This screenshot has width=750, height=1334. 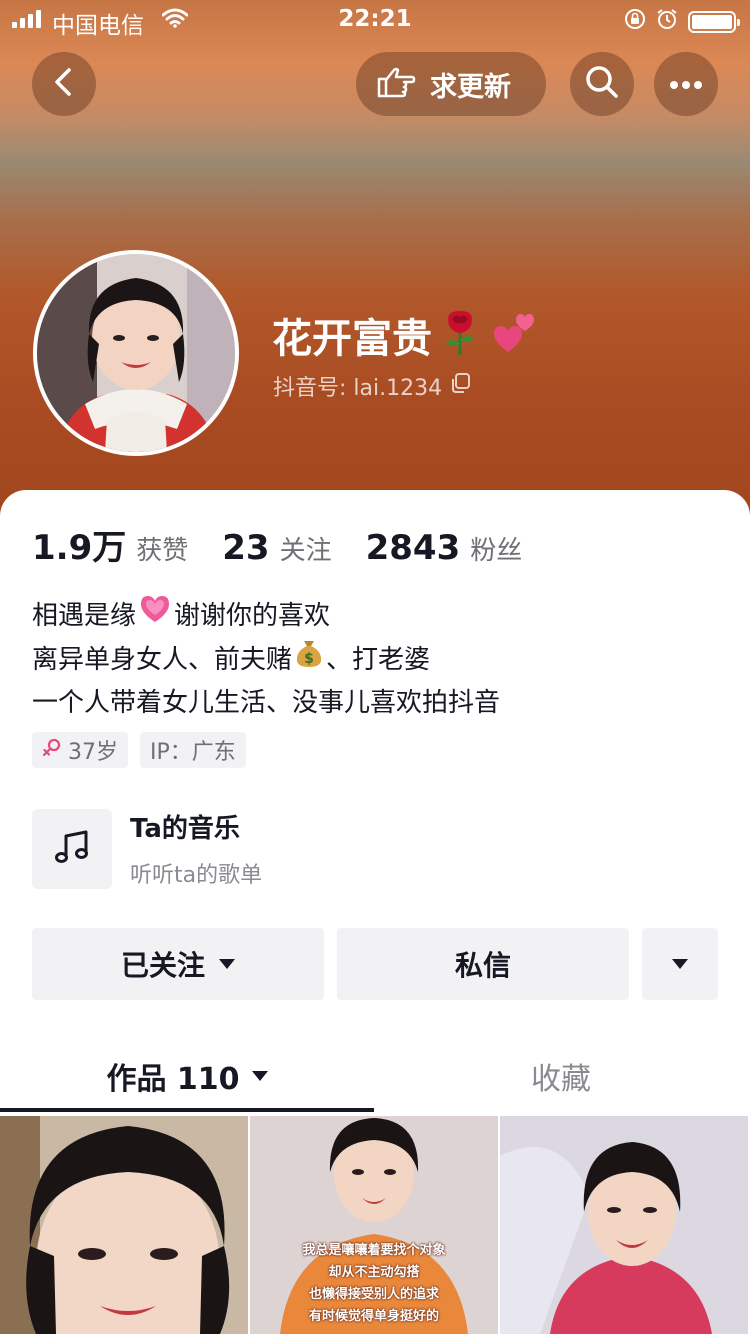 I want to click on tab-works: 作品 110, so click(x=187, y=1076).